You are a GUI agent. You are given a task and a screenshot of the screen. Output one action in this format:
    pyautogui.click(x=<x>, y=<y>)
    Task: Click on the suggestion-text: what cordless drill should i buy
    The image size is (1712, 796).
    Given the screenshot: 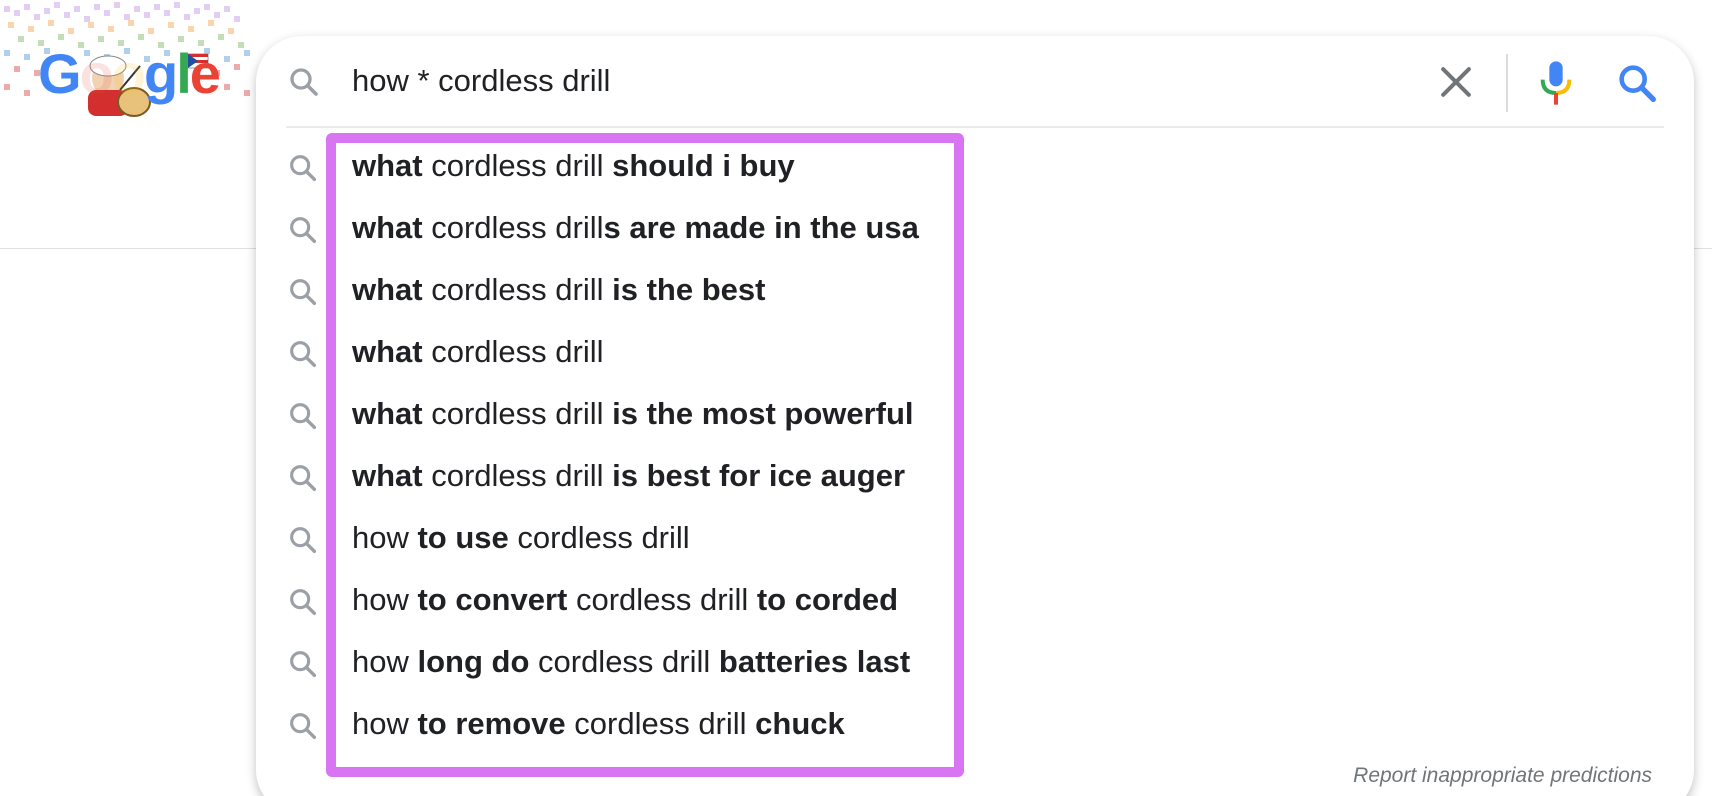 What is the action you would take?
    pyautogui.click(x=573, y=166)
    